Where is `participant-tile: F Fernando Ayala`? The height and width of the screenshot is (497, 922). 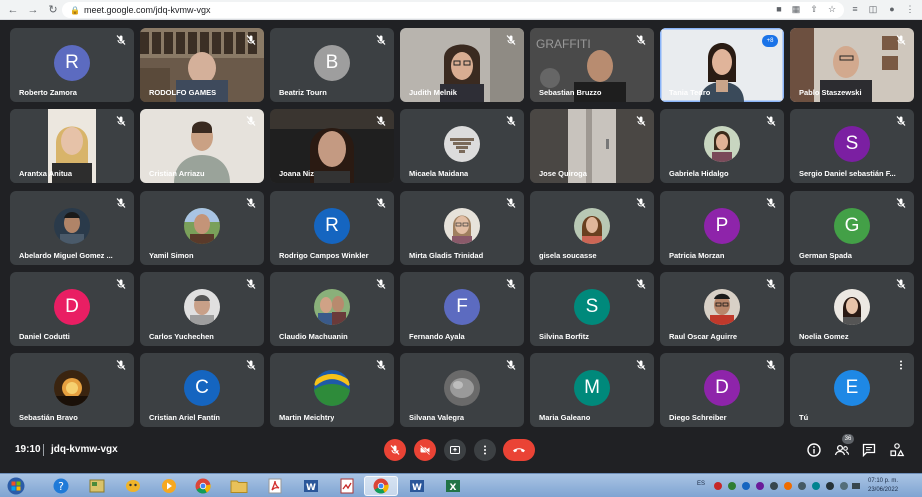
participant-tile: F Fernando Ayala is located at coordinates (462, 309).